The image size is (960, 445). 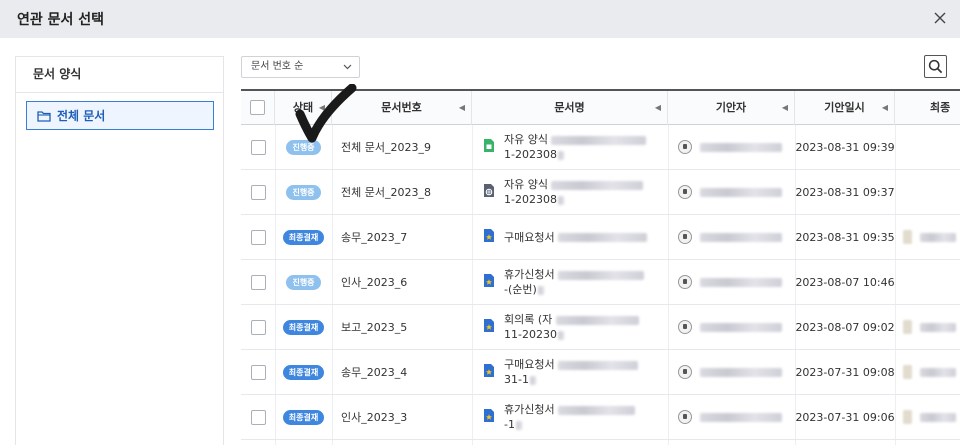 I want to click on doc-number: 전체 문서_2023_8, so click(x=386, y=192).